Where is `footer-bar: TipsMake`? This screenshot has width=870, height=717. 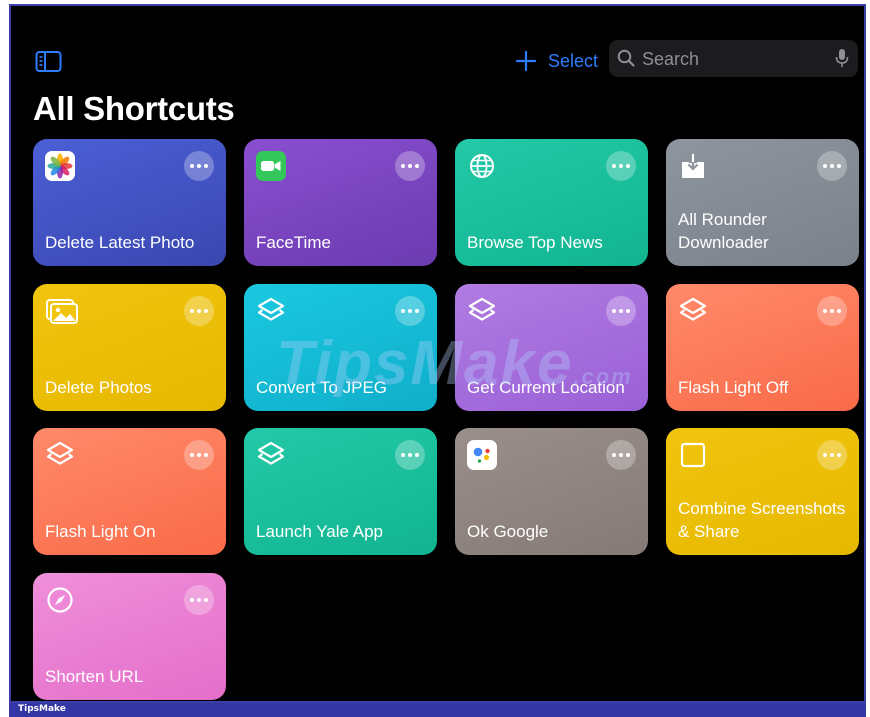 footer-bar: TipsMake is located at coordinates (437, 710).